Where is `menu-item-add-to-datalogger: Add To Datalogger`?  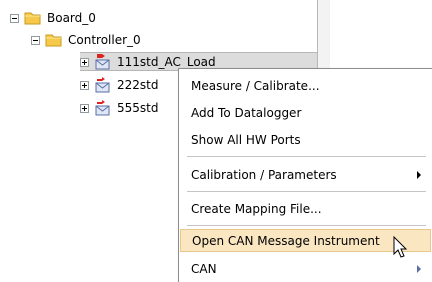 menu-item-add-to-datalogger: Add To Datalogger is located at coordinates (305, 112).